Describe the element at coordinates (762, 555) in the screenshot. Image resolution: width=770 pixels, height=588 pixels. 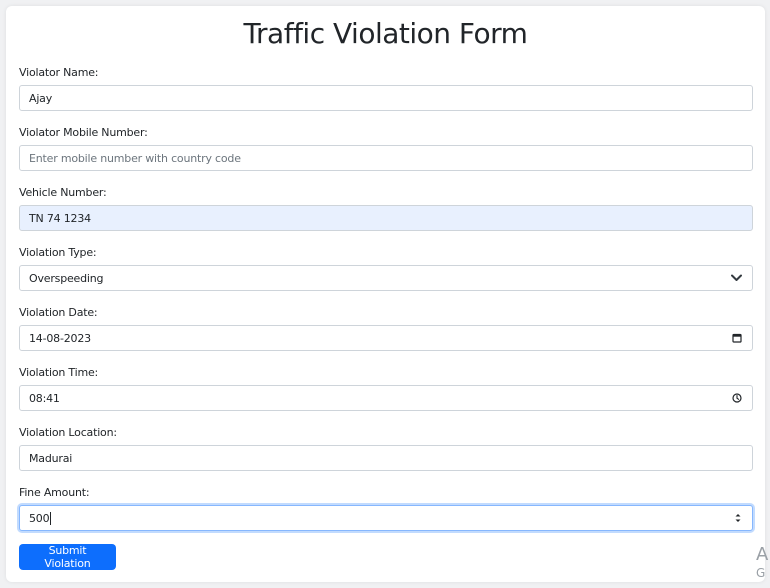
I see `corner-line-1: A` at that location.